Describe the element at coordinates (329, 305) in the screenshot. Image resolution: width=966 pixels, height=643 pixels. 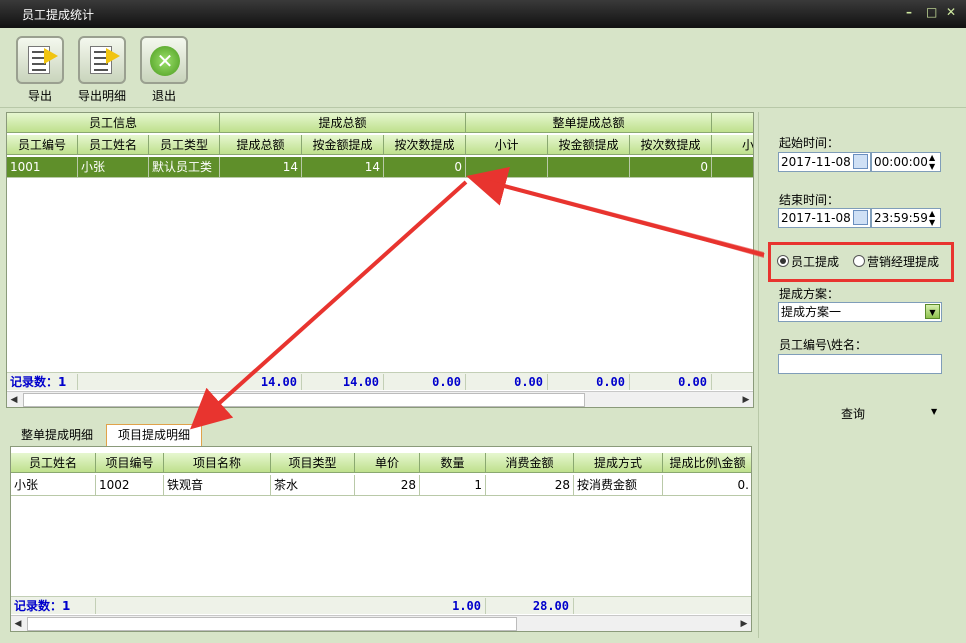
I see `arrow-to-detail-tab` at that location.